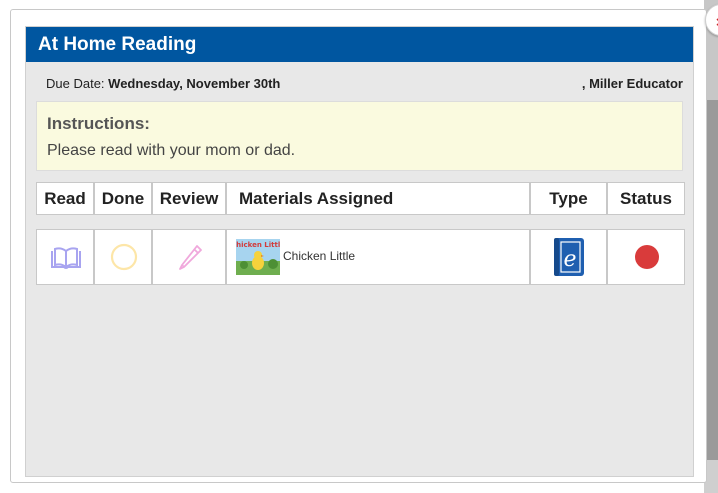 The image size is (718, 493). What do you see at coordinates (378, 198) in the screenshot?
I see `header-materials: Materials Assigned` at bounding box center [378, 198].